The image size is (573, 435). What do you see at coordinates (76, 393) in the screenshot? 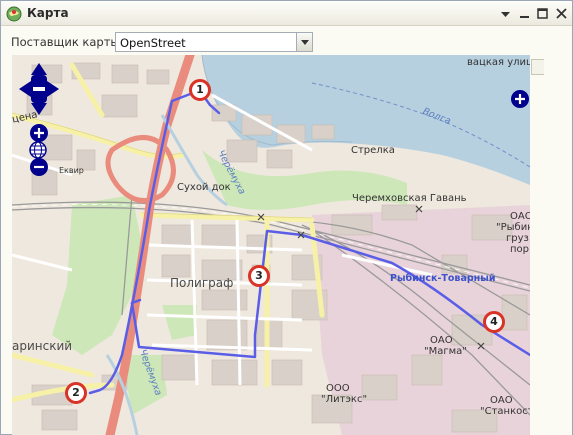
I see `route-marker-2: 2` at bounding box center [76, 393].